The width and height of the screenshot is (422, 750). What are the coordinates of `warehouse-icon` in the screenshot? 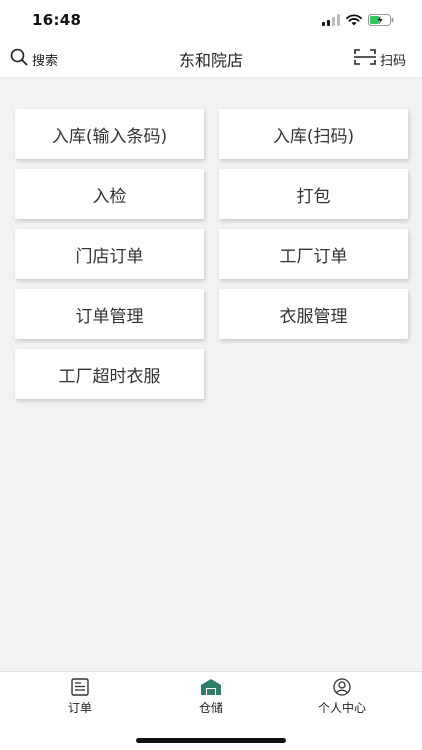 It's located at (211, 687).